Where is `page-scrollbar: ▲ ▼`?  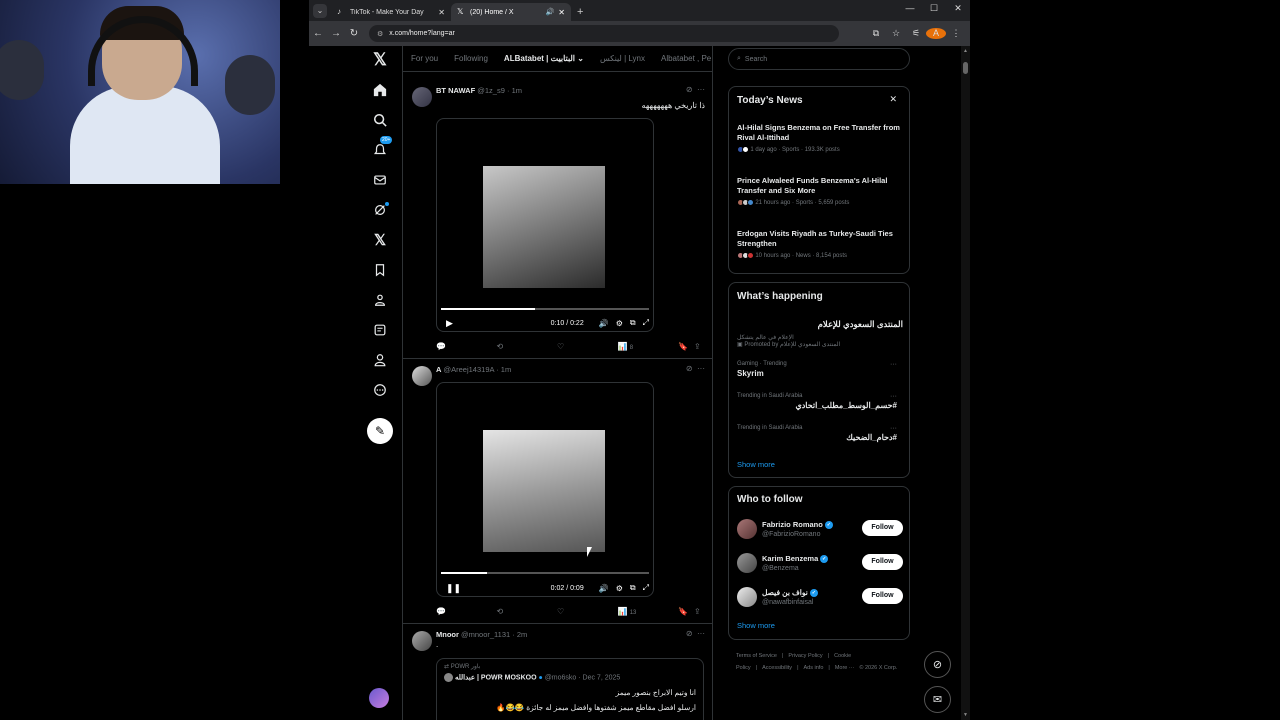 page-scrollbar: ▲ ▼ is located at coordinates (965, 383).